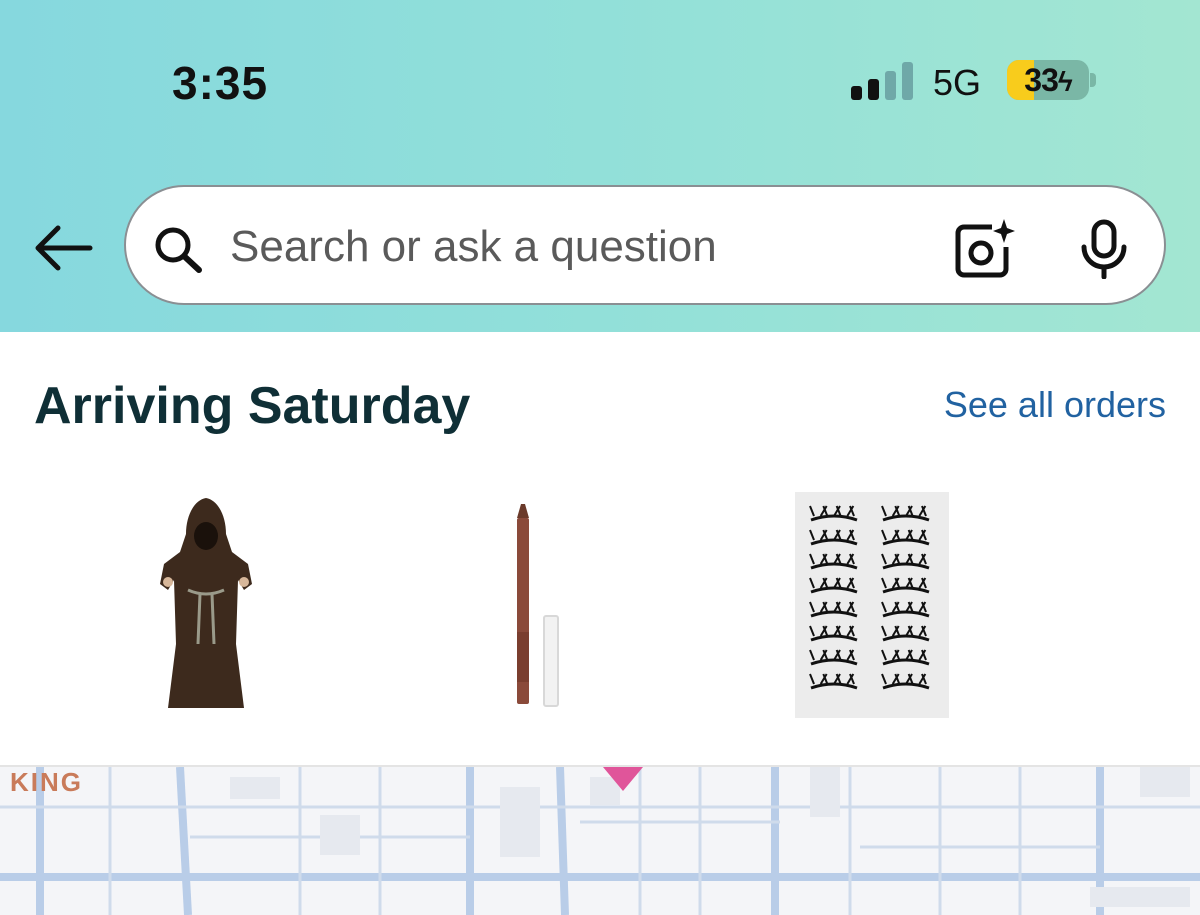 The image size is (1200, 915). I want to click on charging-bolt-icon: ϟ, so click(1065, 81).